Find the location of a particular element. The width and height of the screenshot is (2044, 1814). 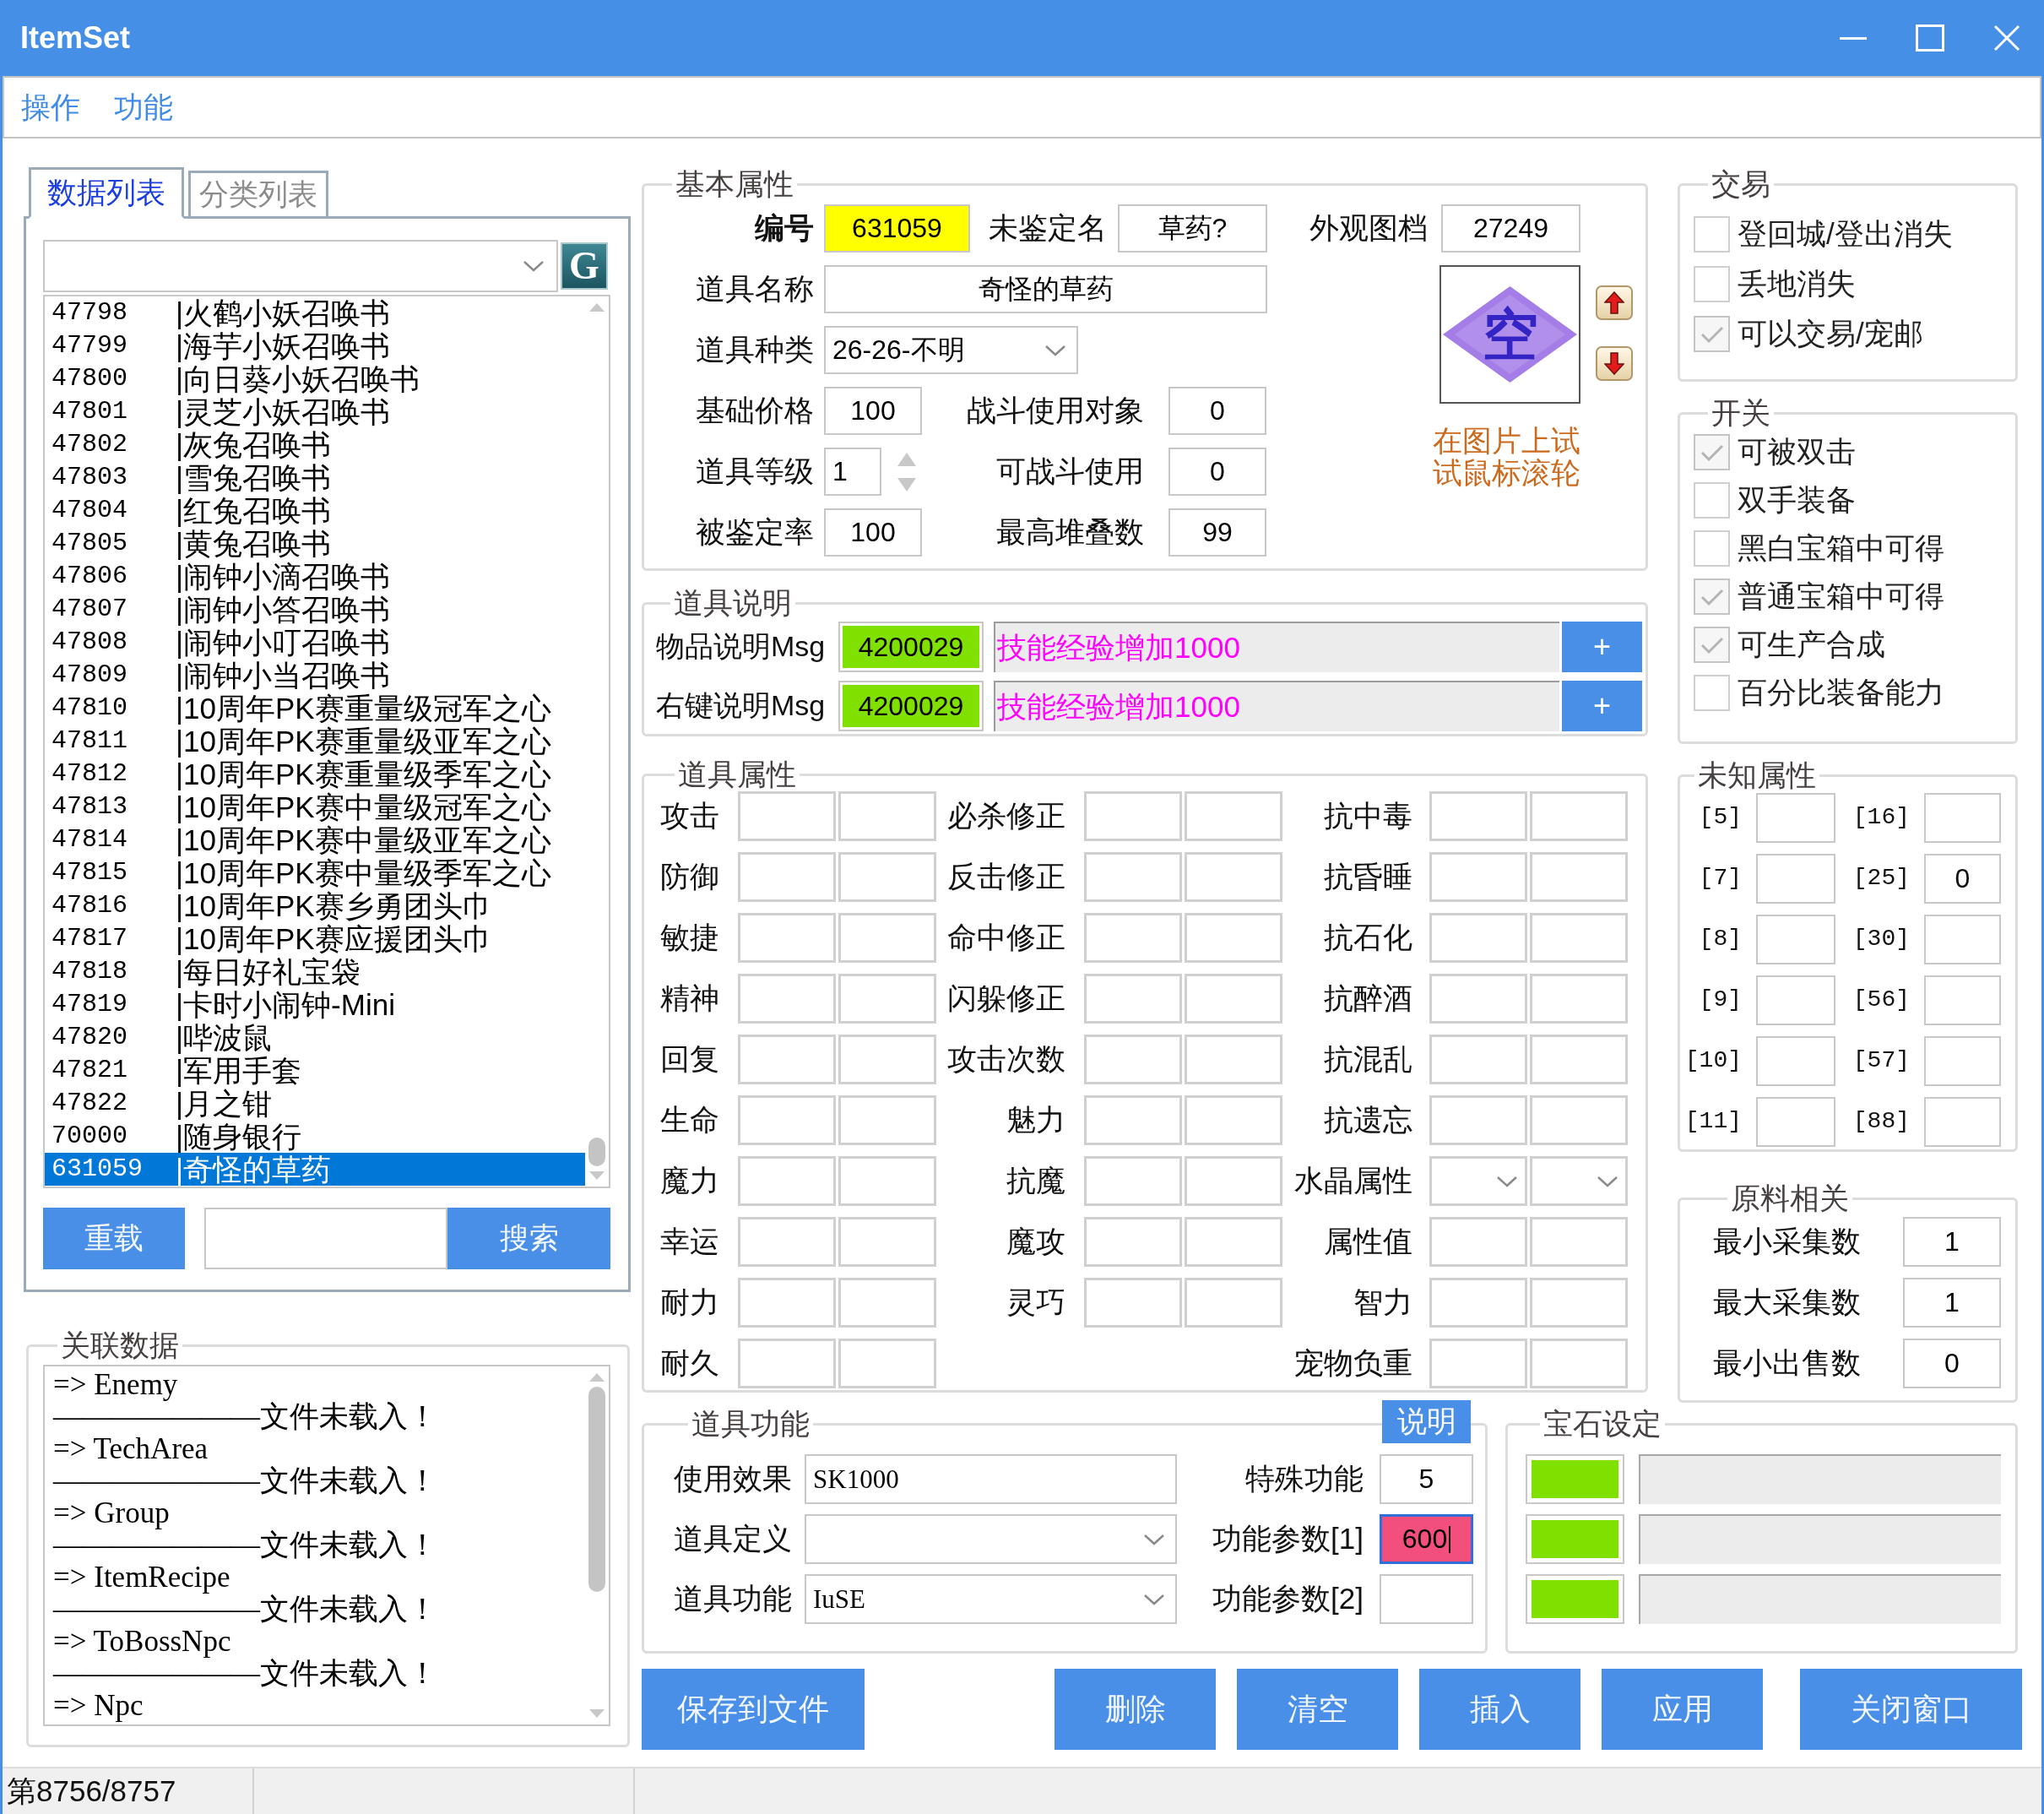

list-item: 47817 |10周年PK赛应援团头巾 is located at coordinates (315, 938).